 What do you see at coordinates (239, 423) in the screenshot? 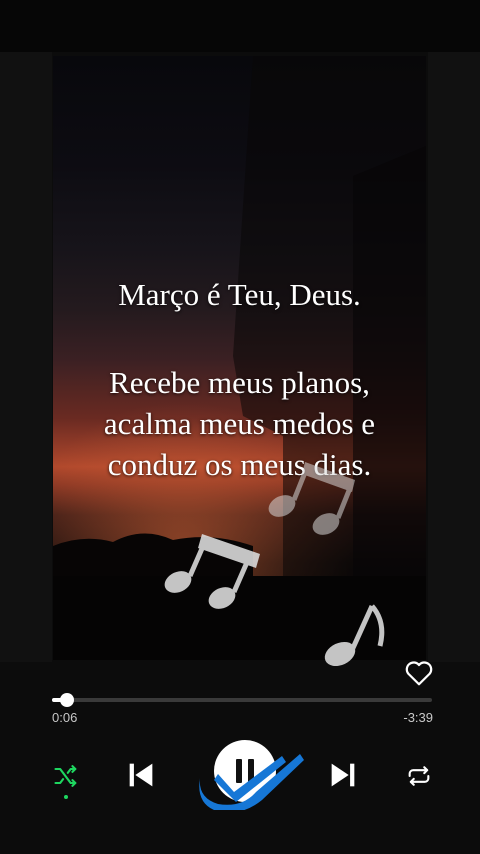
I see `lyric-line: acalma meus medos e` at bounding box center [239, 423].